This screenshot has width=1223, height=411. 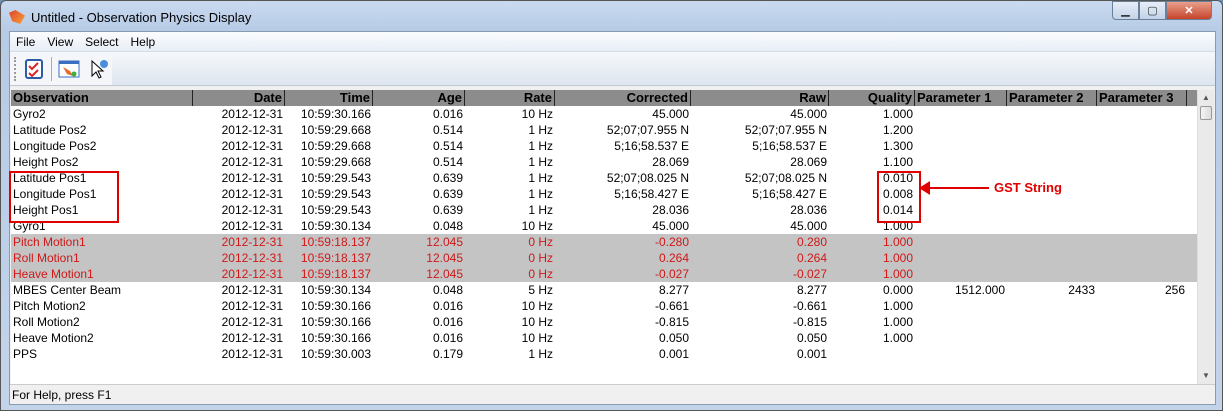 I want to click on cell-observation: Latitude Pos2, so click(x=50, y=130).